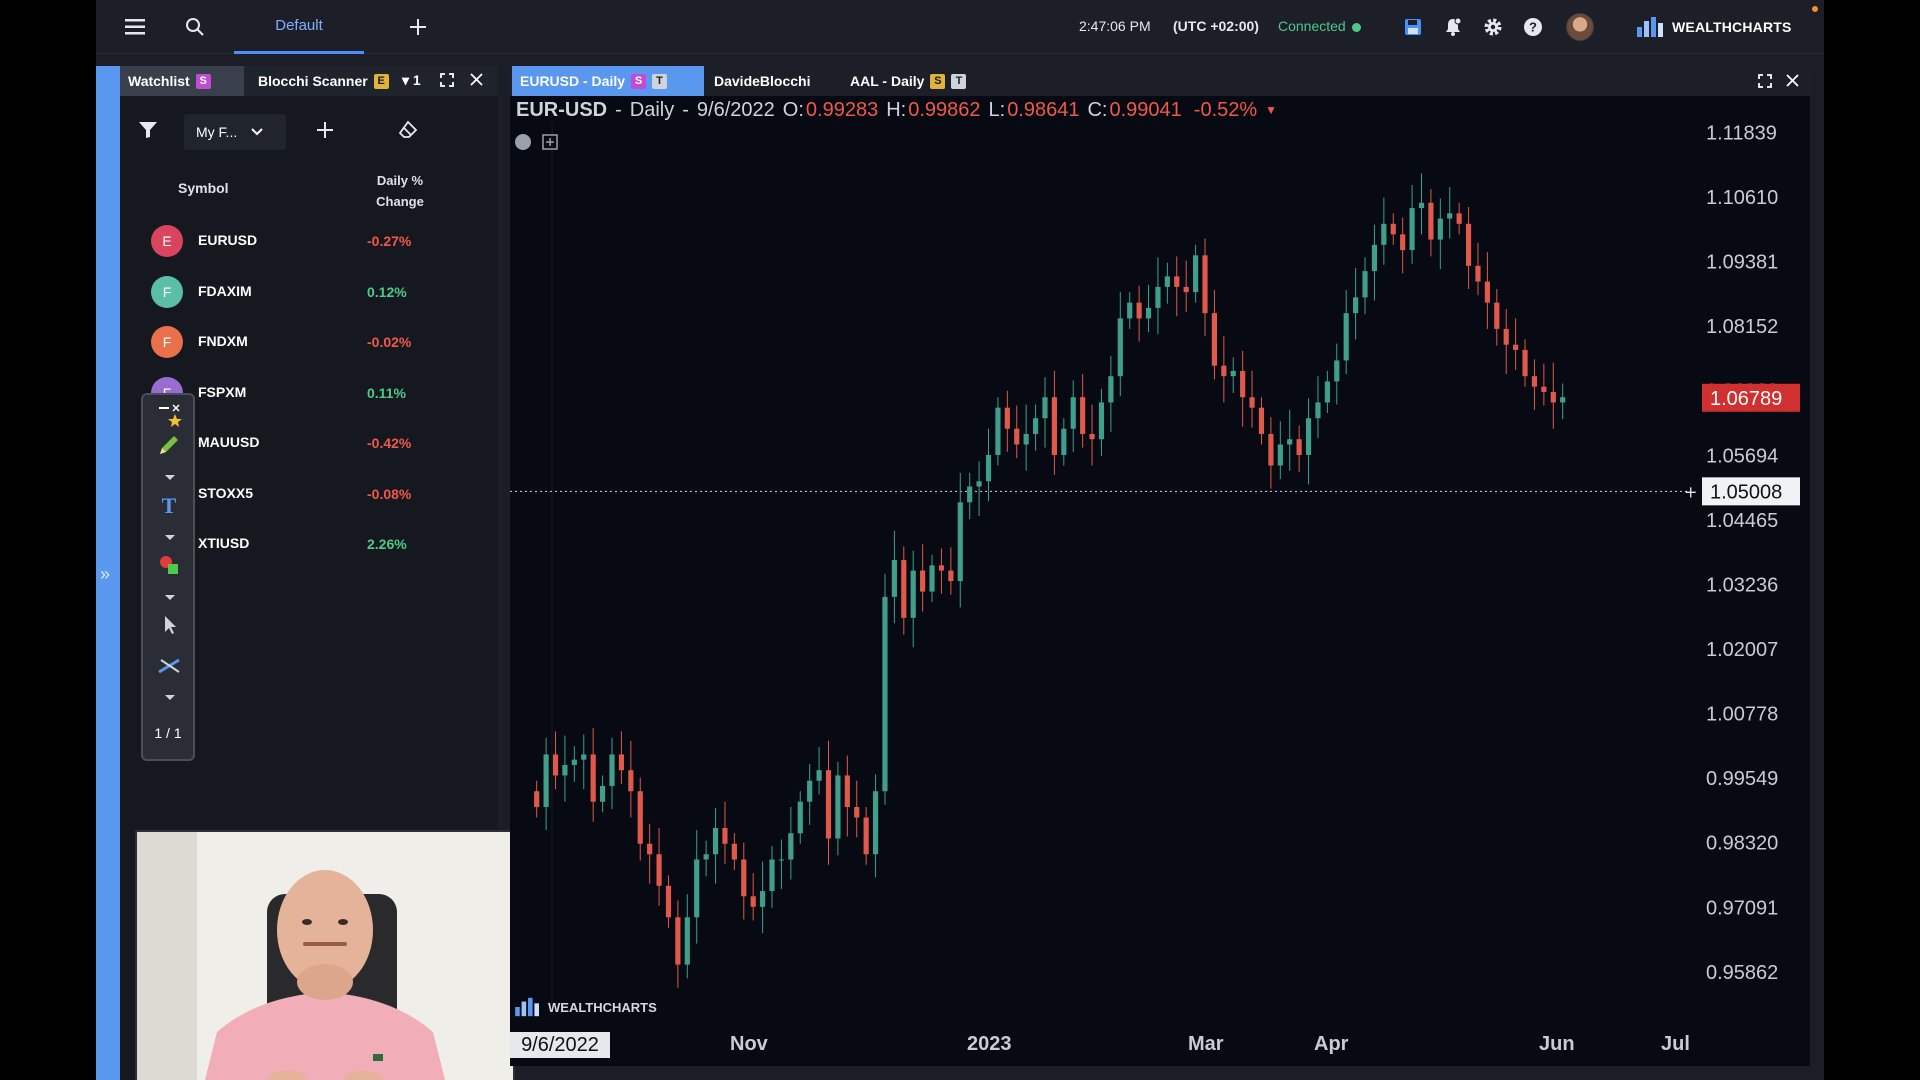 This screenshot has height=1080, width=1920. I want to click on user-avatar, so click(1580, 27).